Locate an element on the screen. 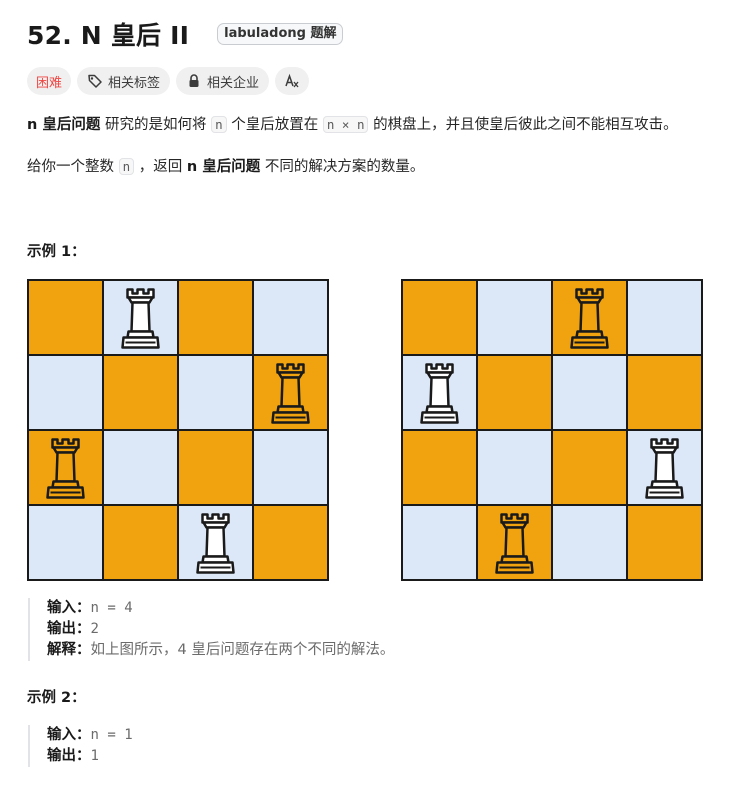 The width and height of the screenshot is (737, 785). related-companies-button: 相关企业 is located at coordinates (223, 81).